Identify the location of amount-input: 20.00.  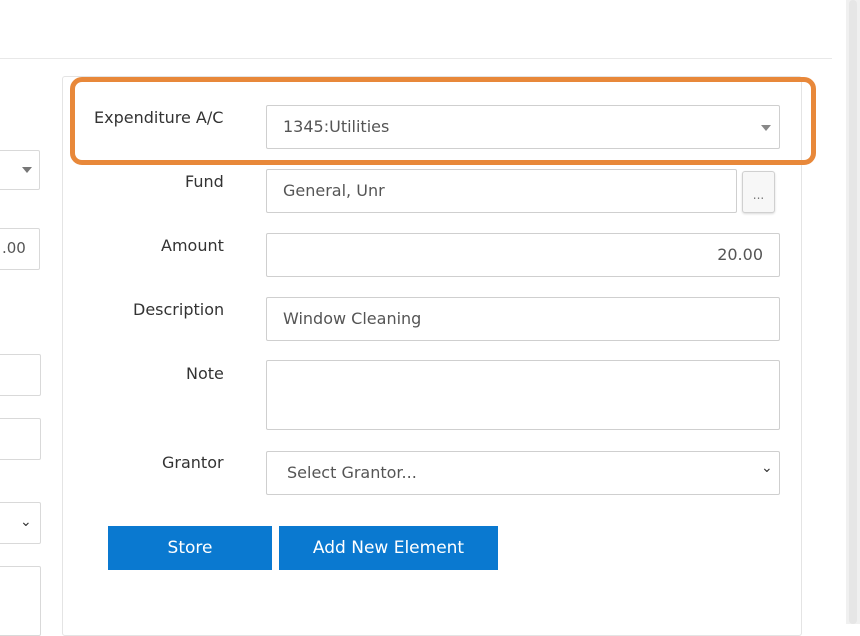
(523, 255).